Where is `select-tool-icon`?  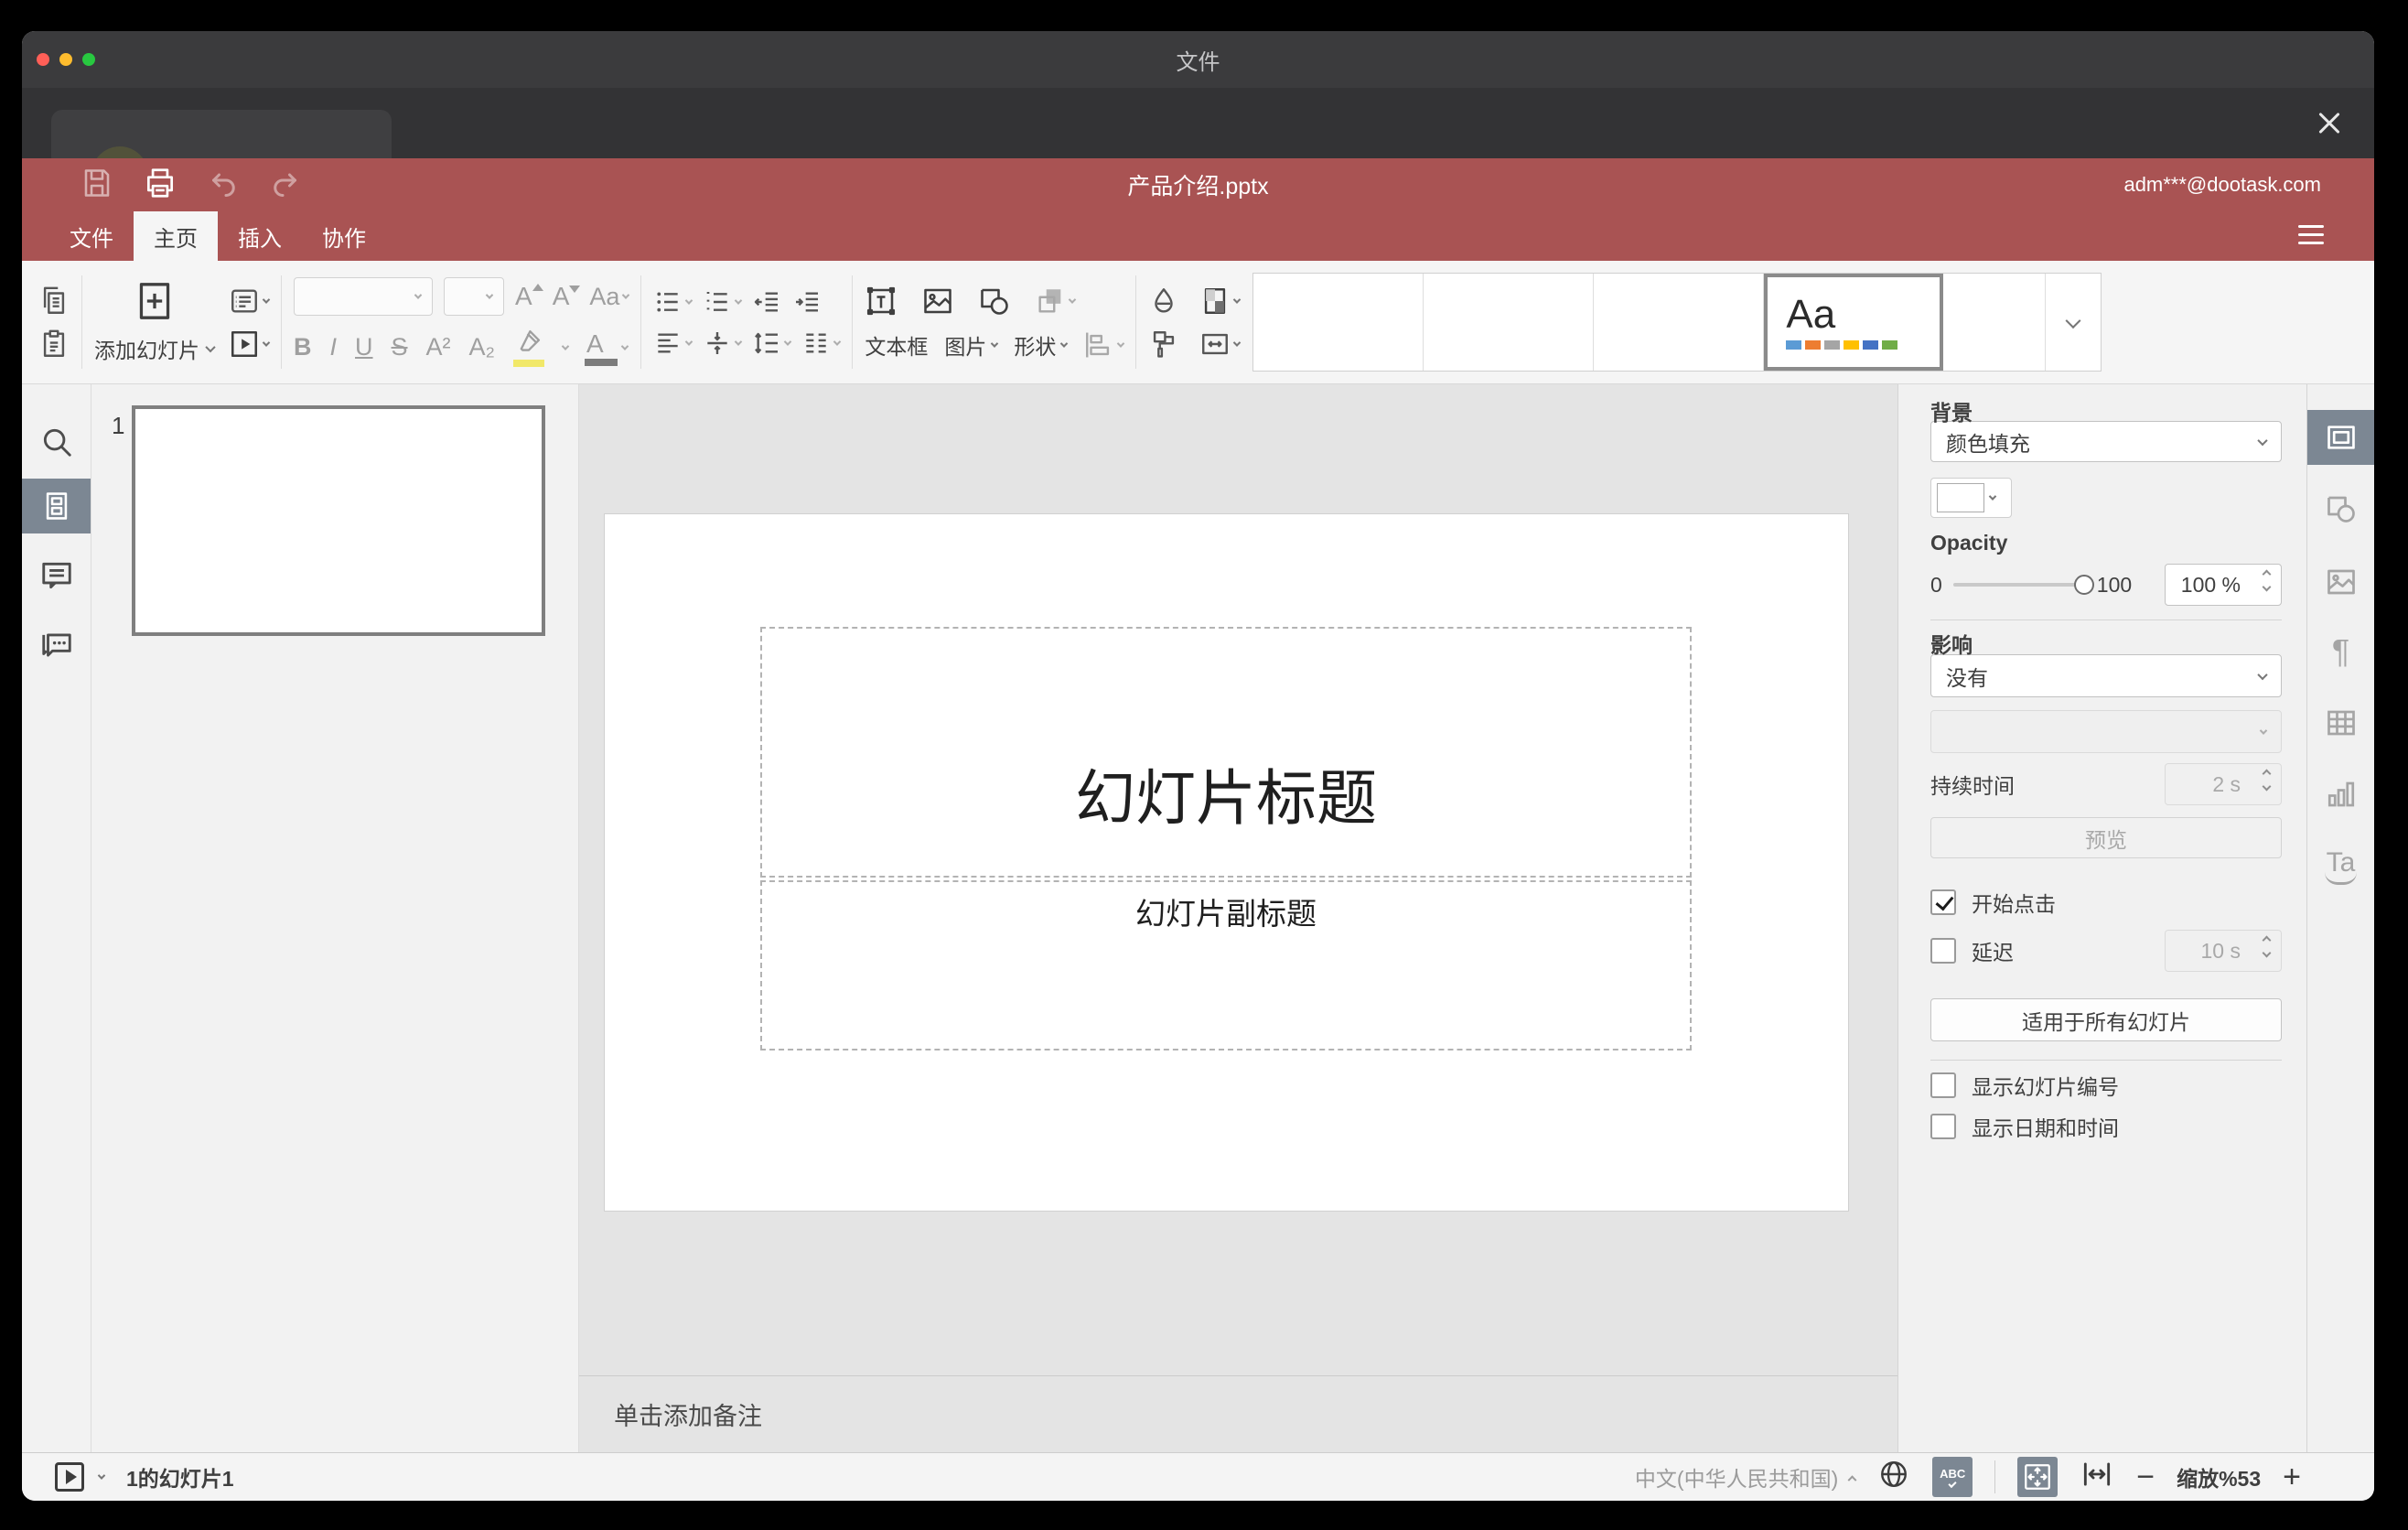
select-tool-icon is located at coordinates (1163, 344).